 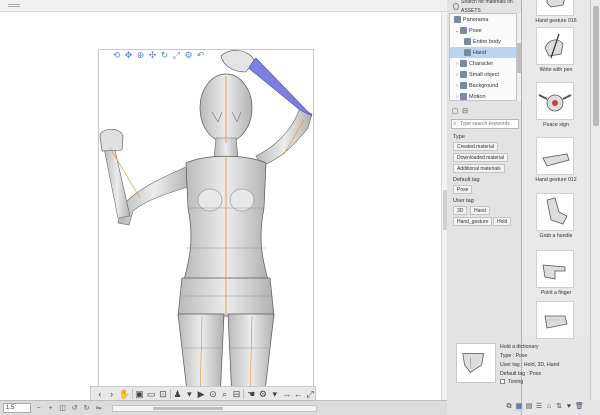 What do you see at coordinates (556, 162) in the screenshot?
I see `material-item: Hand gesture 012` at bounding box center [556, 162].